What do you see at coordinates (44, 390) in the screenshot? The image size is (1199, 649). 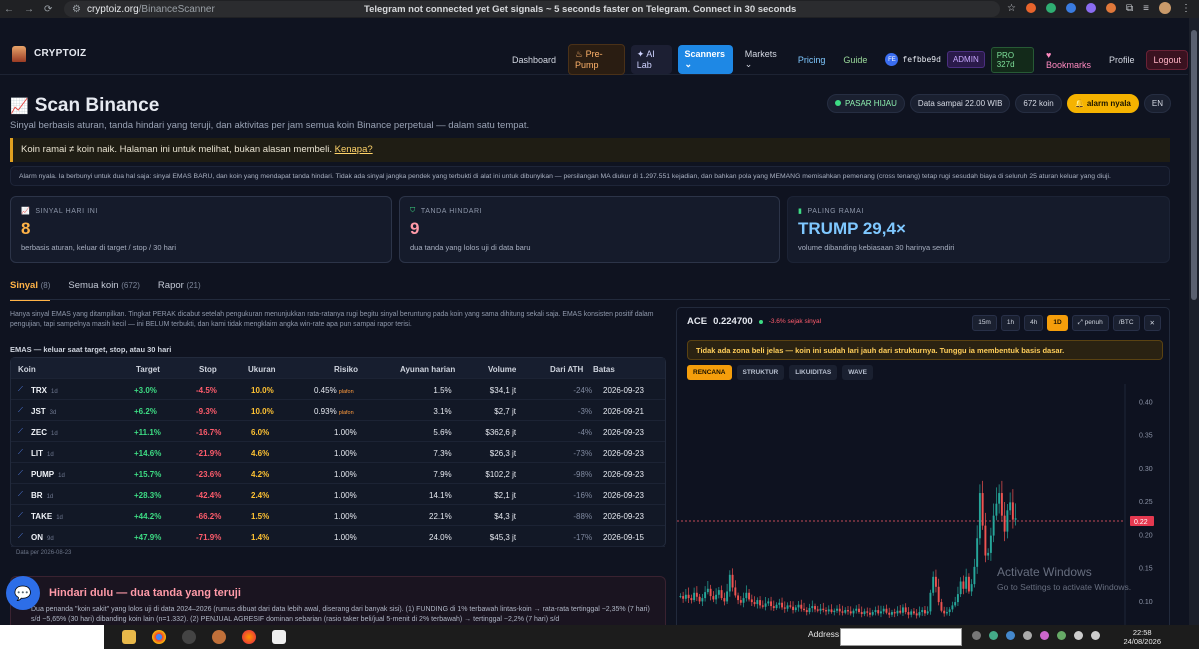 I see `coin-symbol: TRX 1d` at bounding box center [44, 390].